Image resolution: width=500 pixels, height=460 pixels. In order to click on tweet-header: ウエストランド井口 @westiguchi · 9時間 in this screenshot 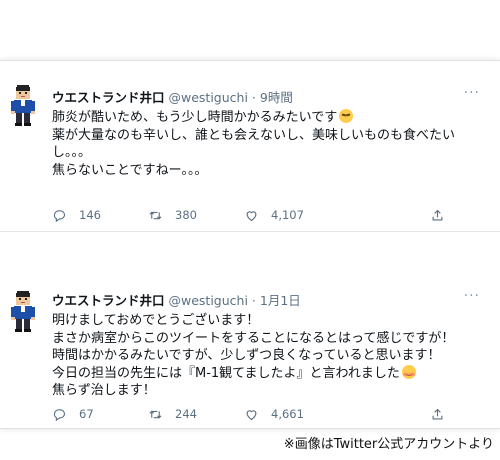, I will do `click(172, 96)`.